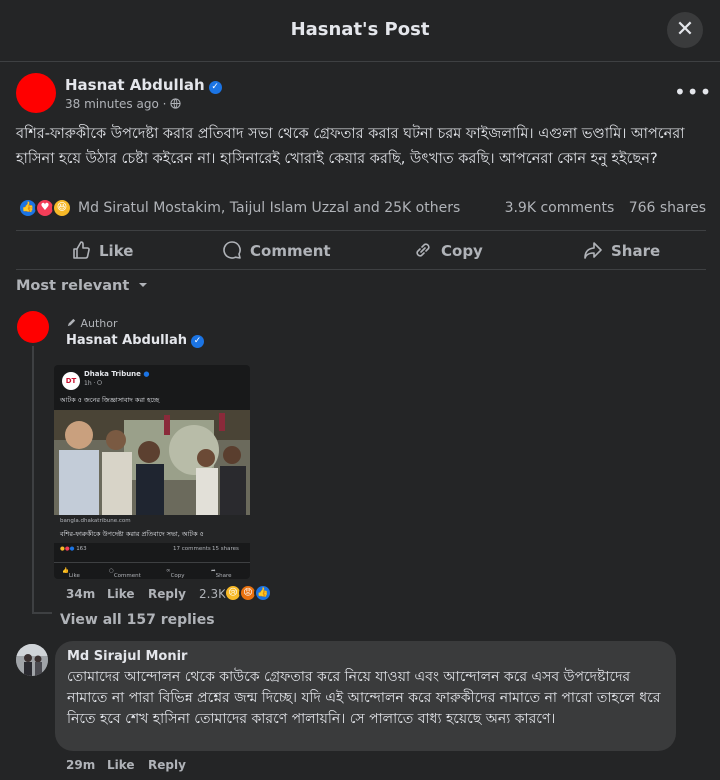 The height and width of the screenshot is (780, 720). I want to click on dialog-header: Hasnat's Post ✕, so click(360, 31).